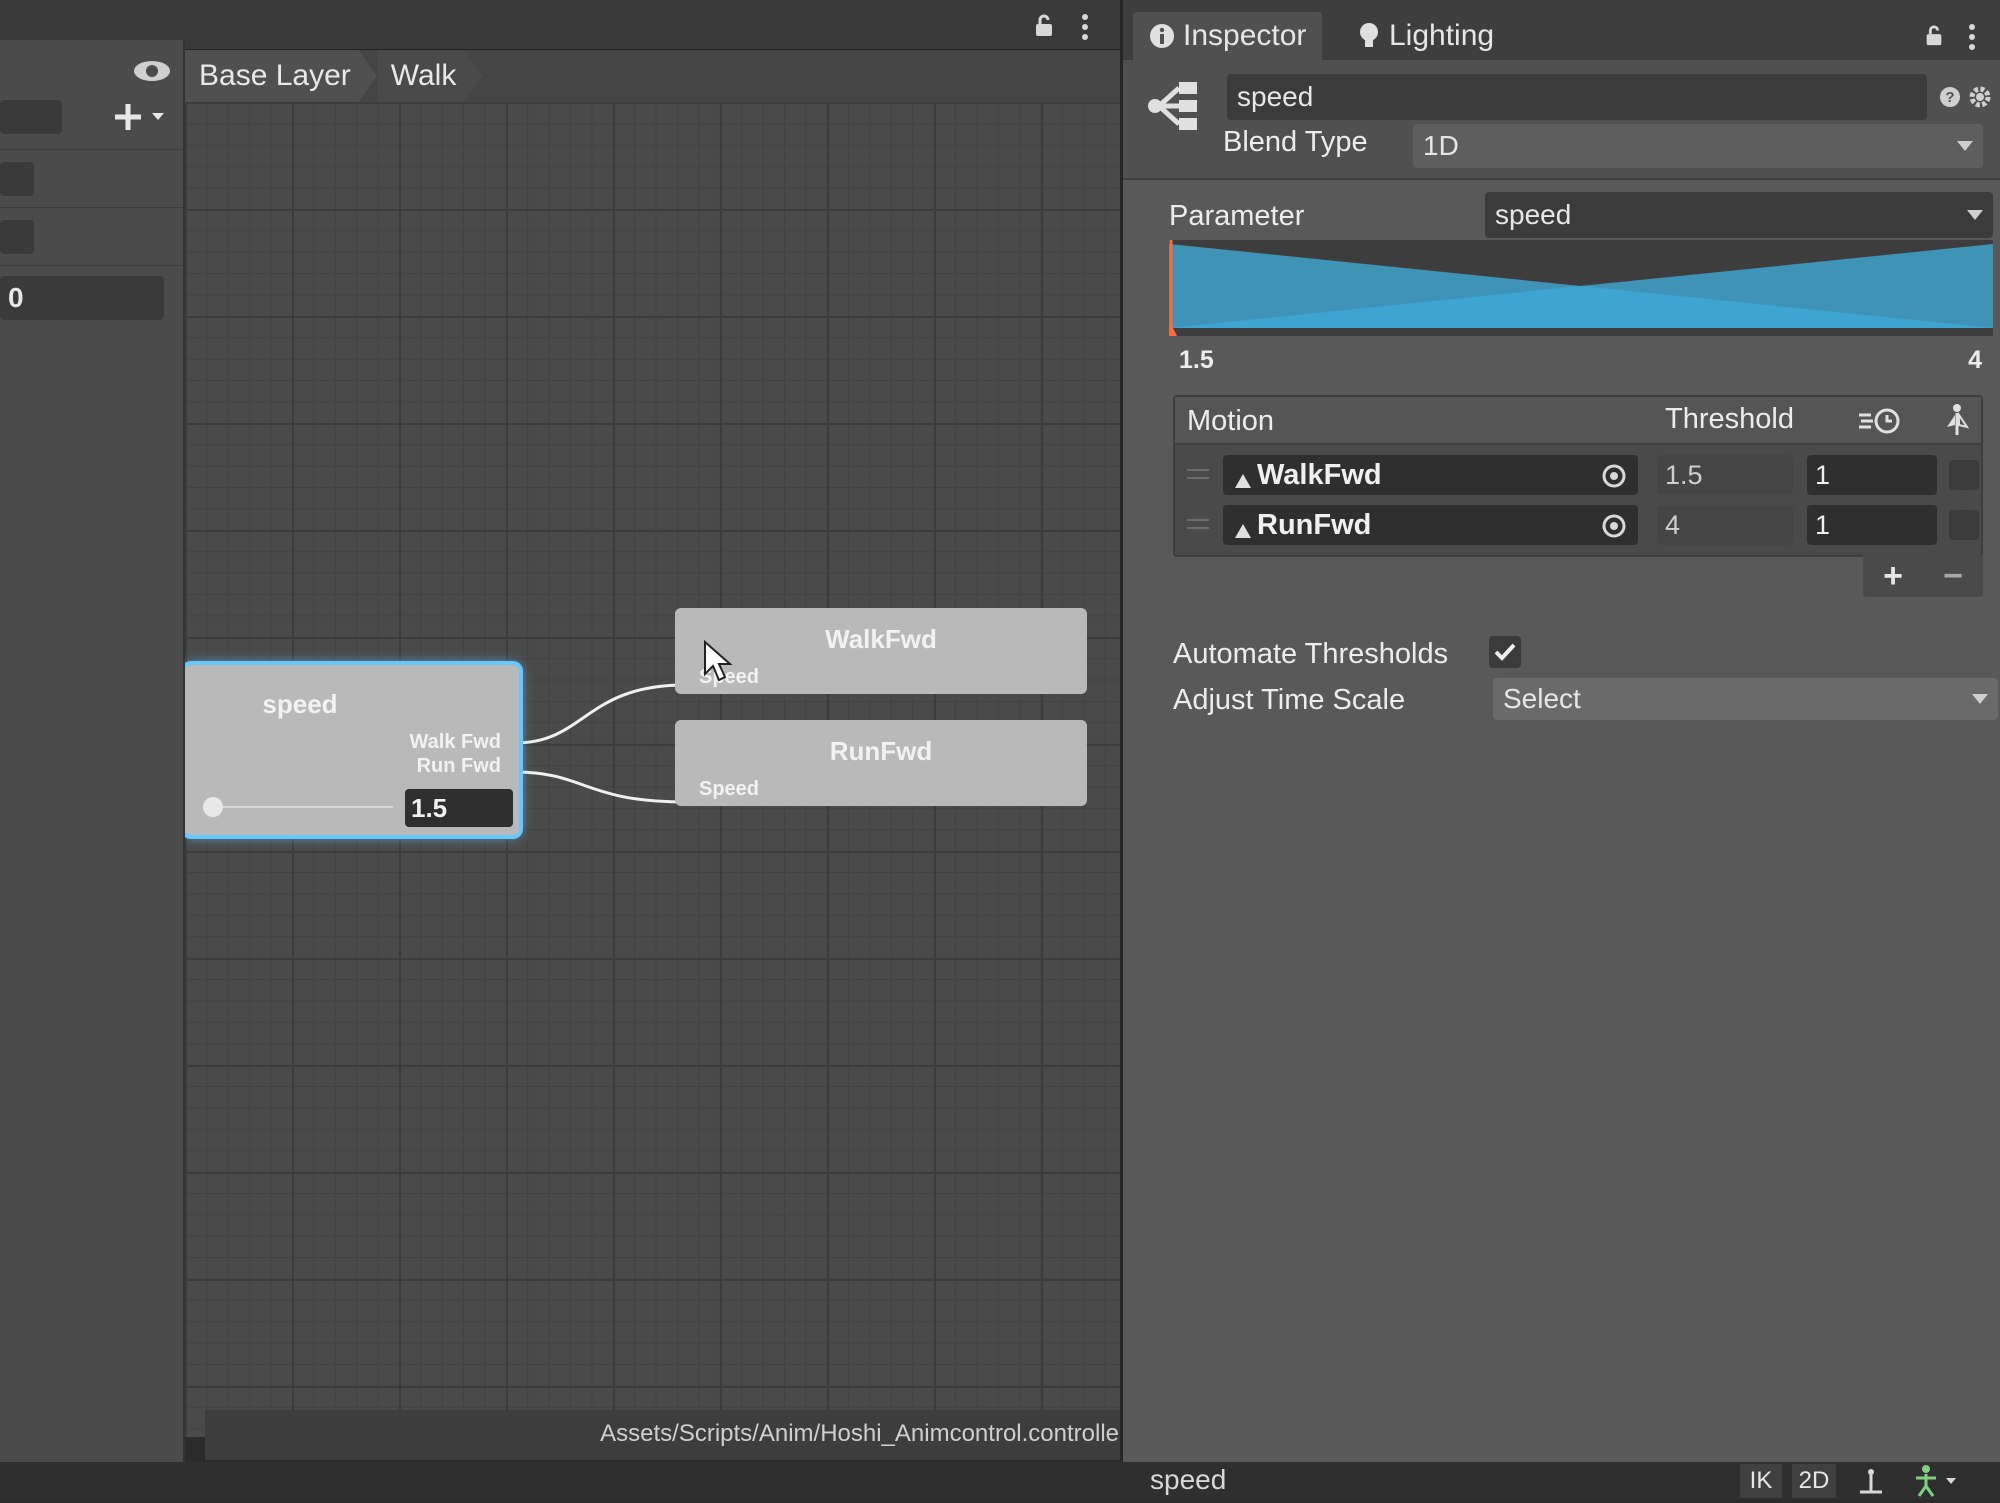  I want to click on automate-thresholds-checkbox, so click(1505, 652).